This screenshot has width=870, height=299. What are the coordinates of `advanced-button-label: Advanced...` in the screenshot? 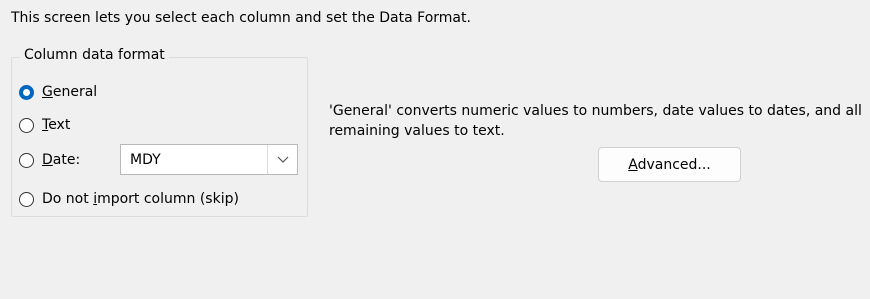 It's located at (669, 164).